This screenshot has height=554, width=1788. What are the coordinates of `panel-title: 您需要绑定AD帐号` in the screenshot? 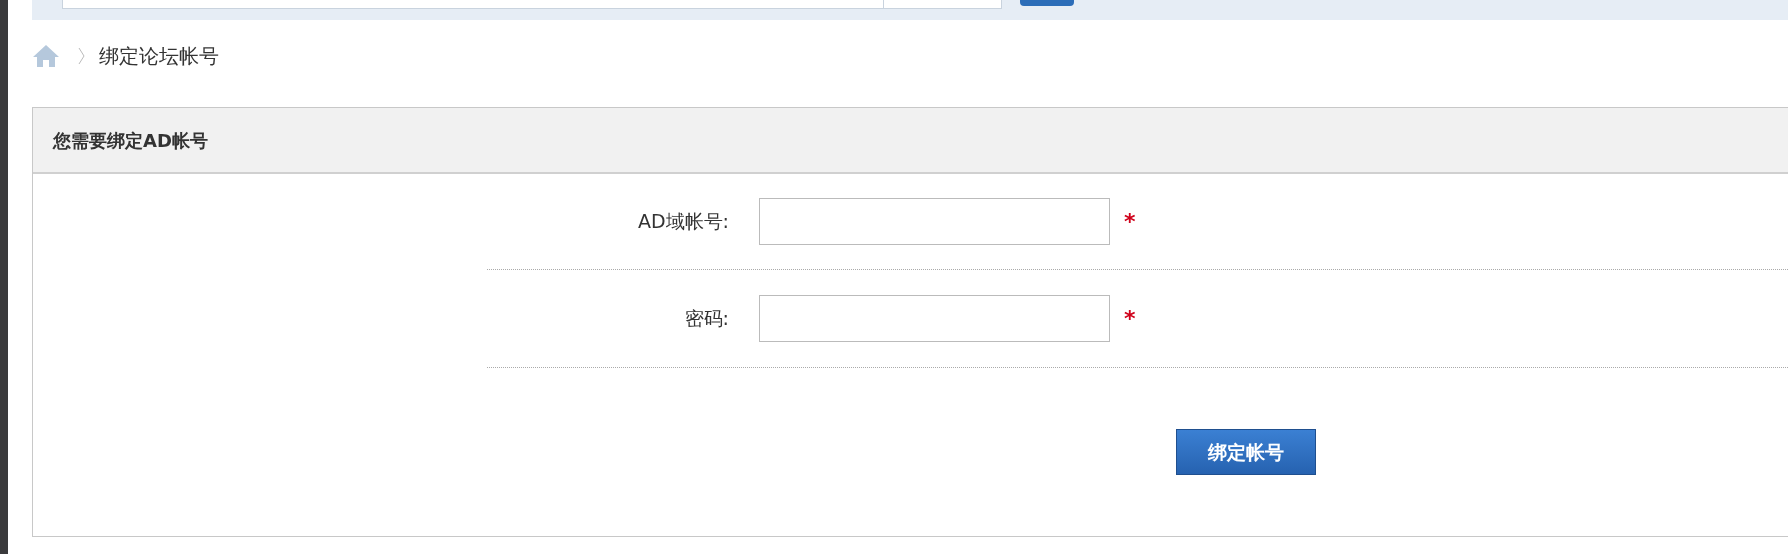 It's located at (130, 140).